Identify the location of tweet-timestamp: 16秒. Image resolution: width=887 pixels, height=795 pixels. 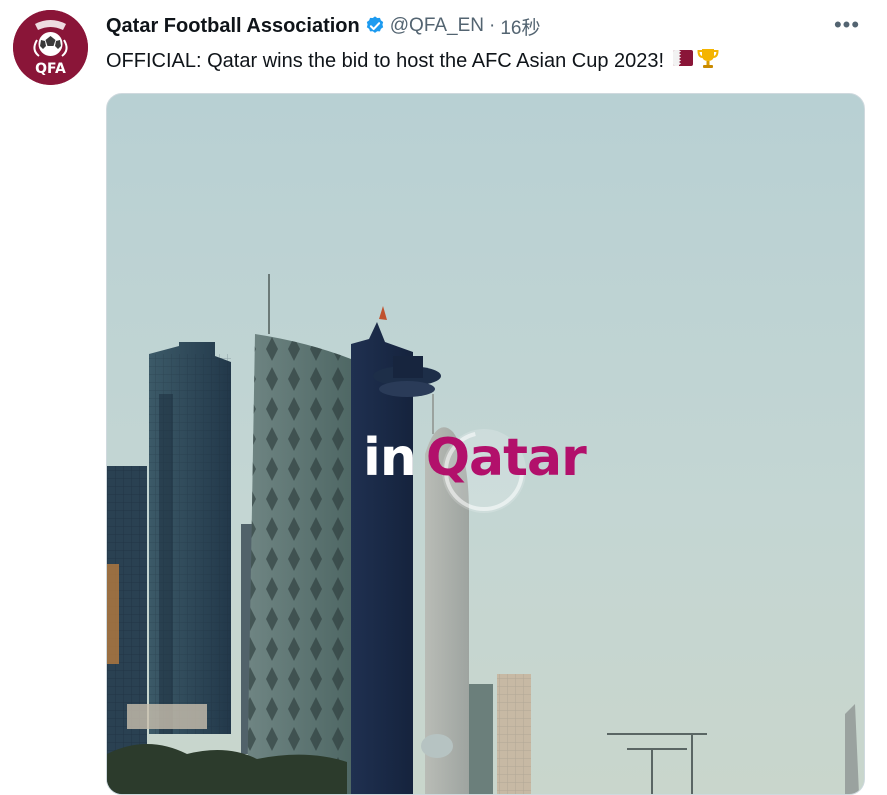
(520, 26).